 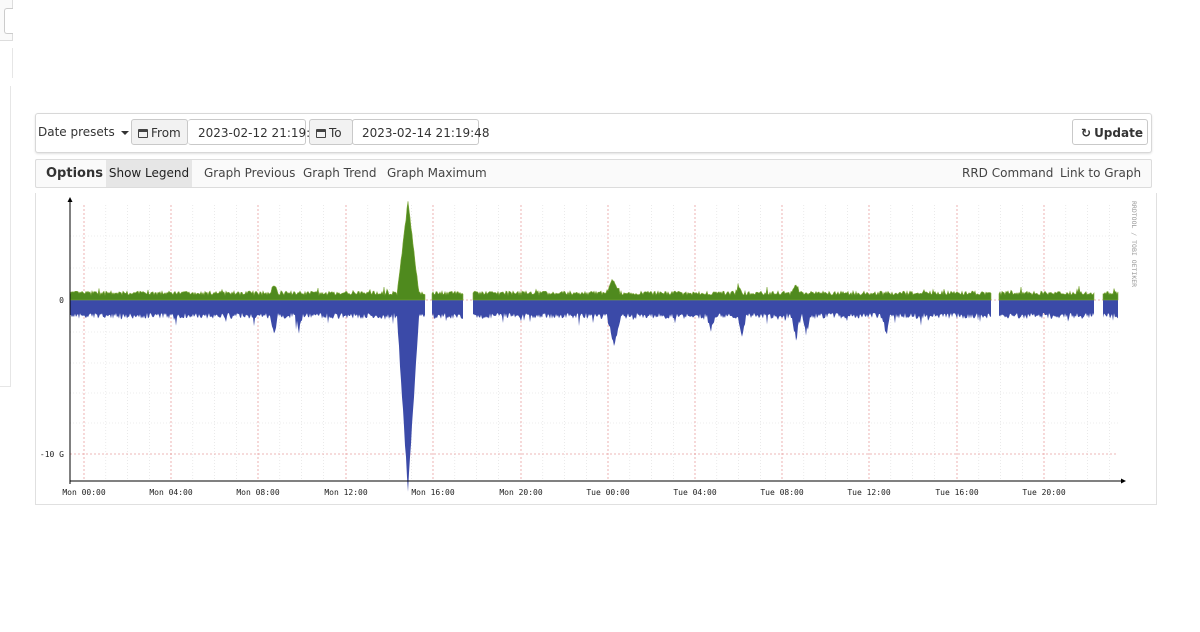 What do you see at coordinates (1100, 173) in the screenshot?
I see `link-to-graph-button: Link to Graph` at bounding box center [1100, 173].